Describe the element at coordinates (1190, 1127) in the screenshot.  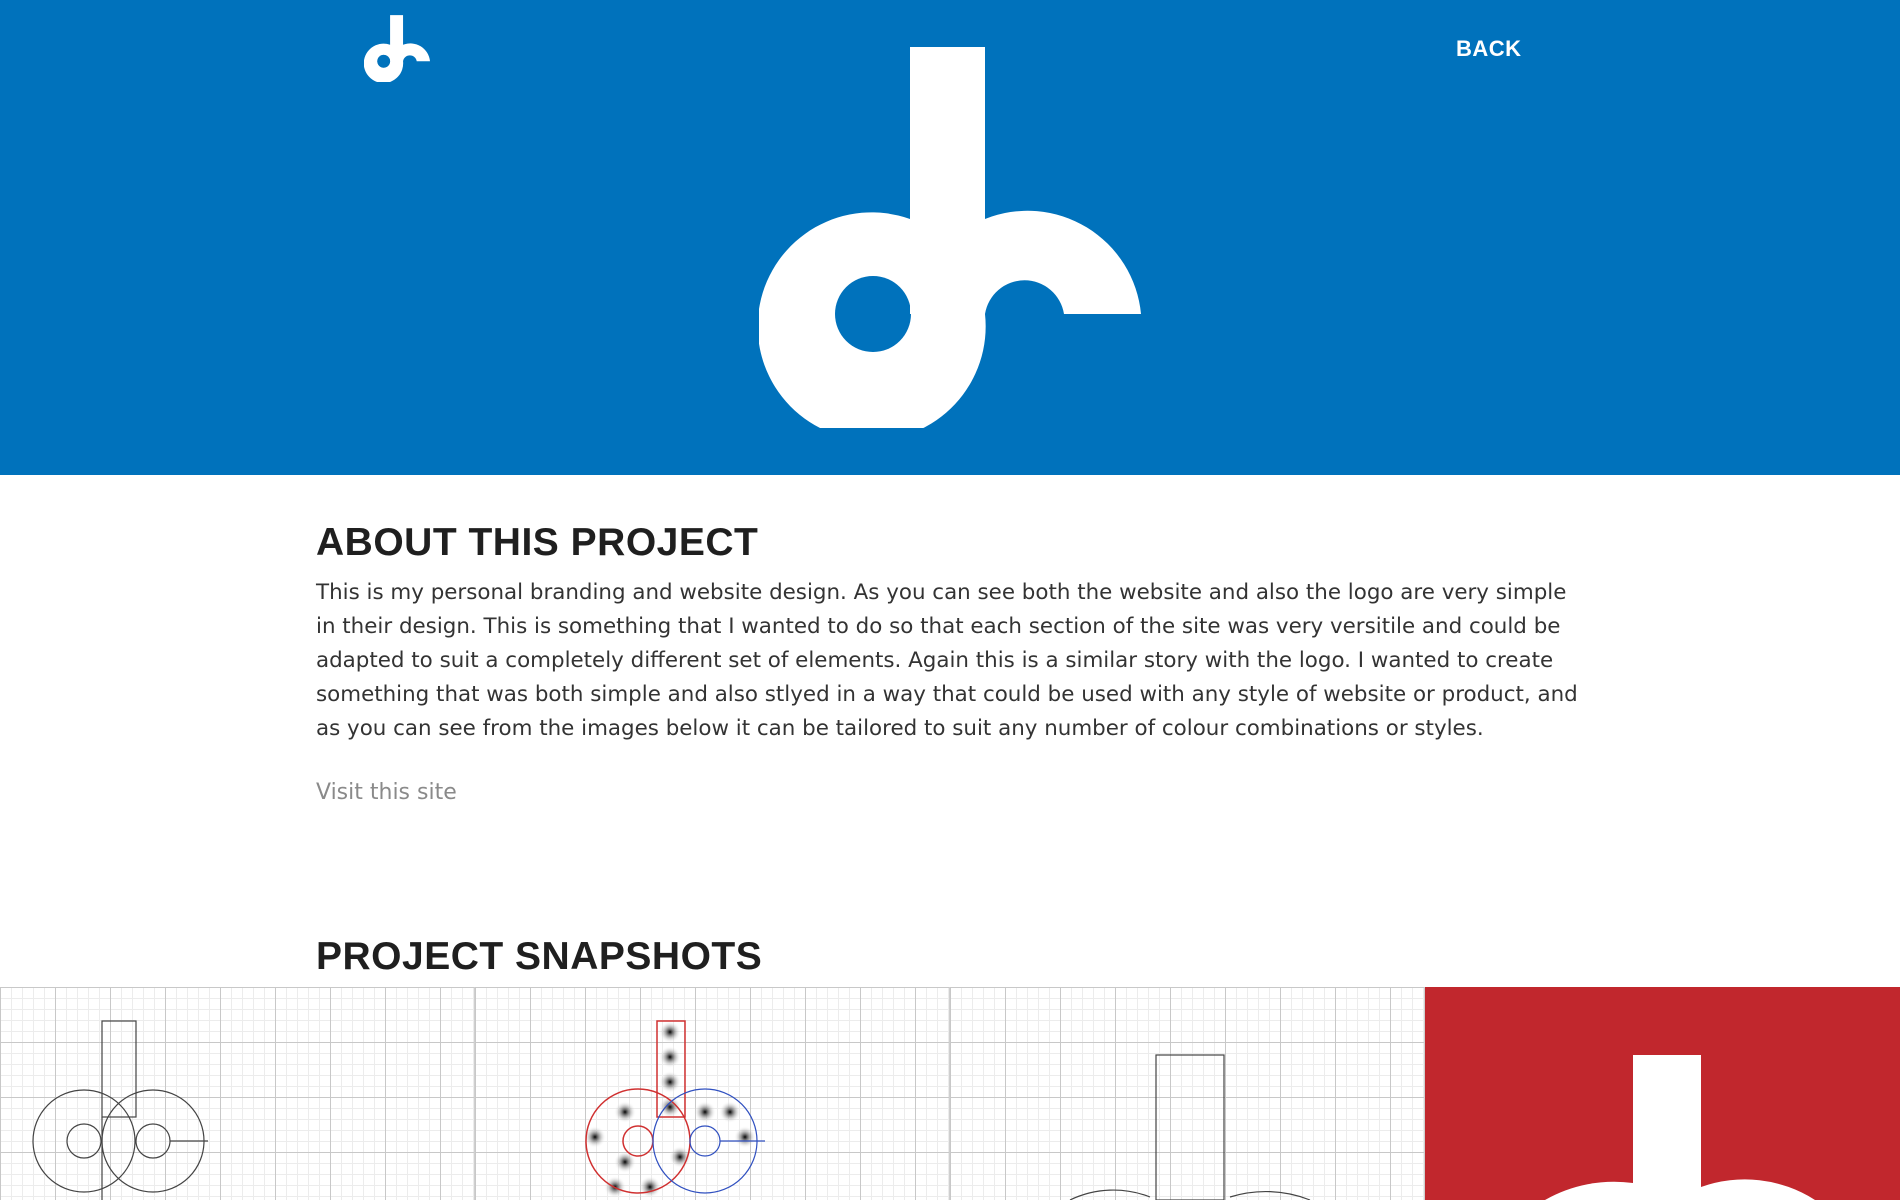
I see `outline-sketch` at that location.